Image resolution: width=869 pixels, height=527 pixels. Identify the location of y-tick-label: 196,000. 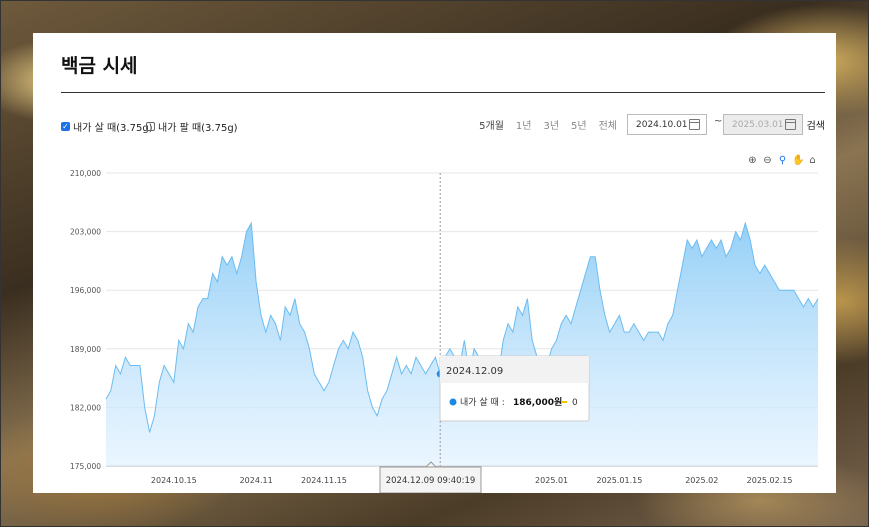
(85, 290).